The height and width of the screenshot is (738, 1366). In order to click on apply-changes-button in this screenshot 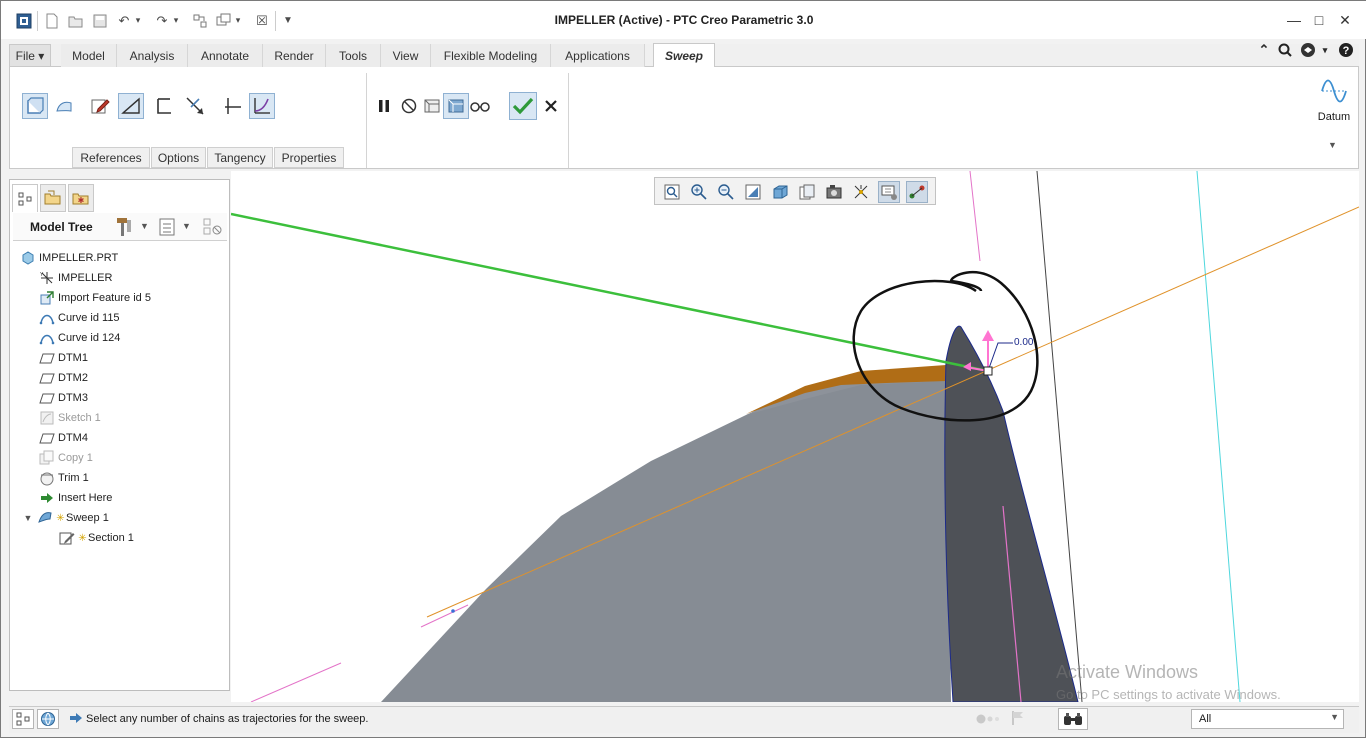, I will do `click(523, 106)`.